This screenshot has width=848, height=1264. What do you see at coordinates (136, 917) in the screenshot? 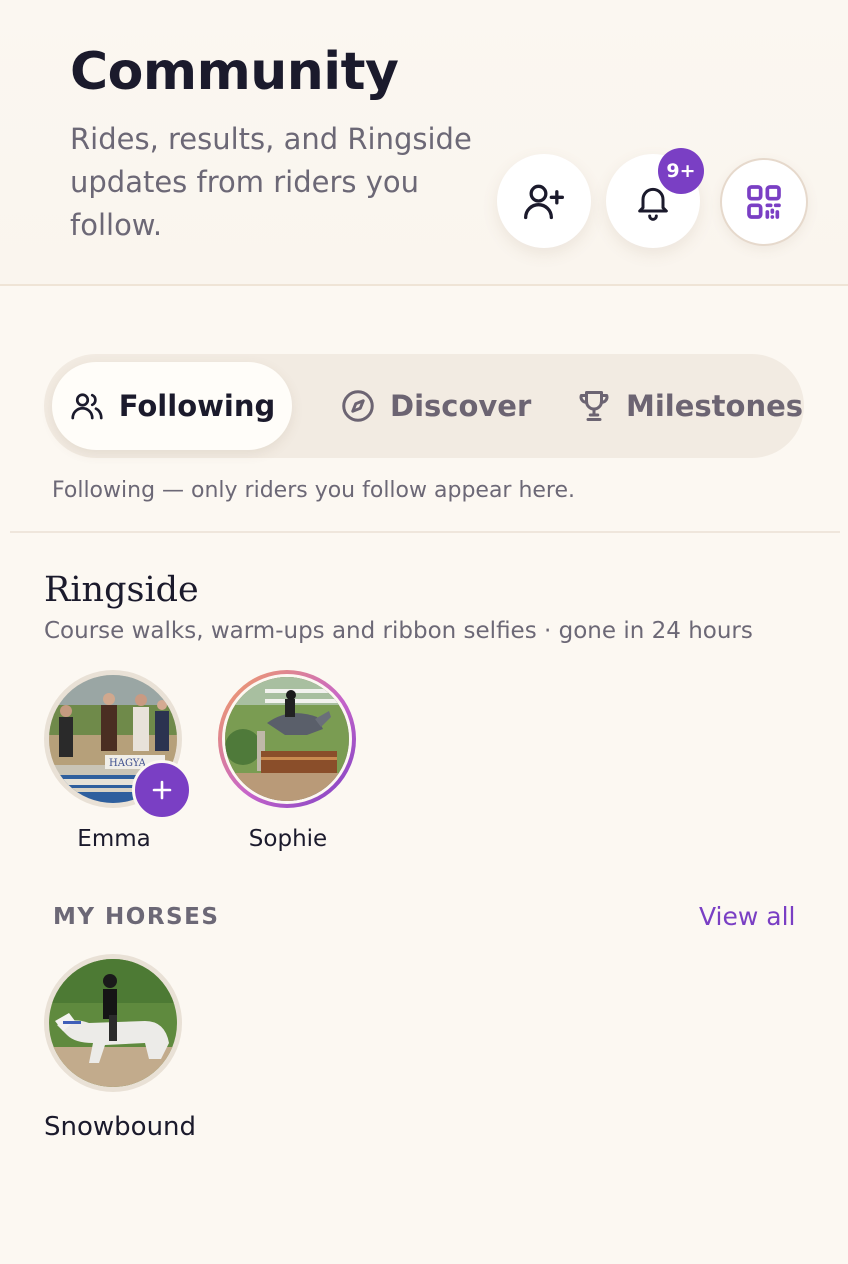
I see `my-horses-label: MY HORSES` at bounding box center [136, 917].